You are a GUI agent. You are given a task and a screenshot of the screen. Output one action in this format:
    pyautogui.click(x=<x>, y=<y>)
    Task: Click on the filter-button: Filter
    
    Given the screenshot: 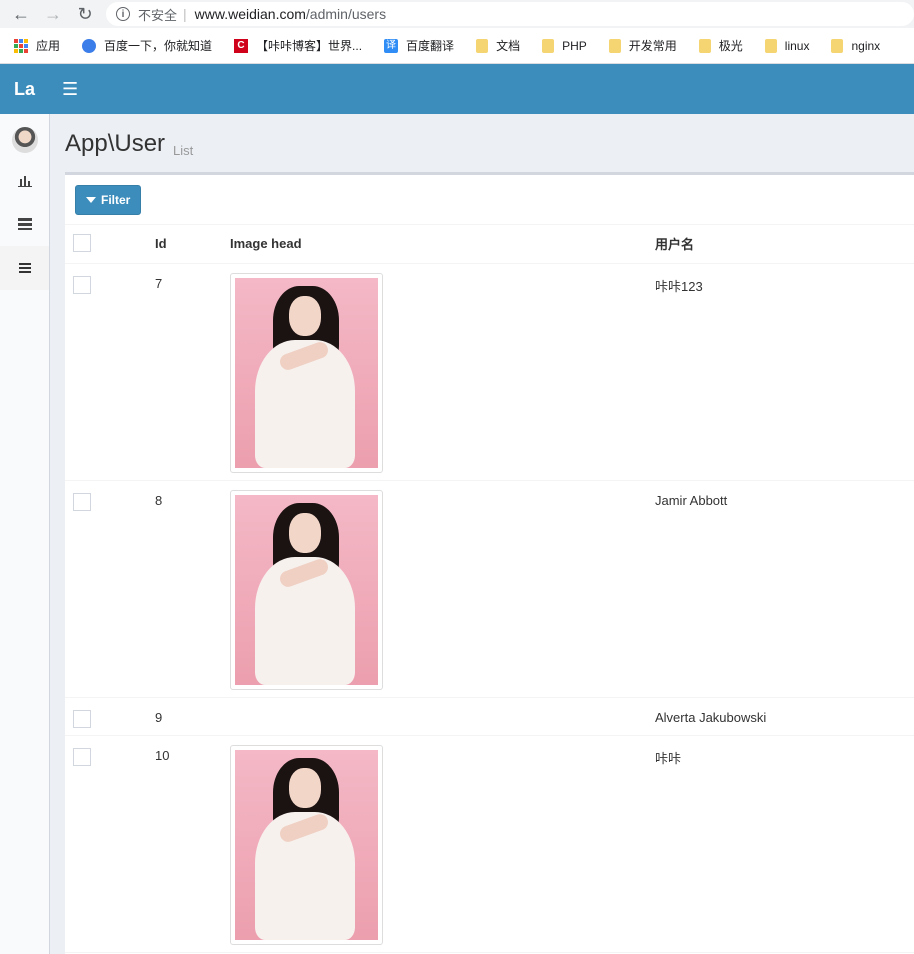 What is the action you would take?
    pyautogui.click(x=108, y=199)
    